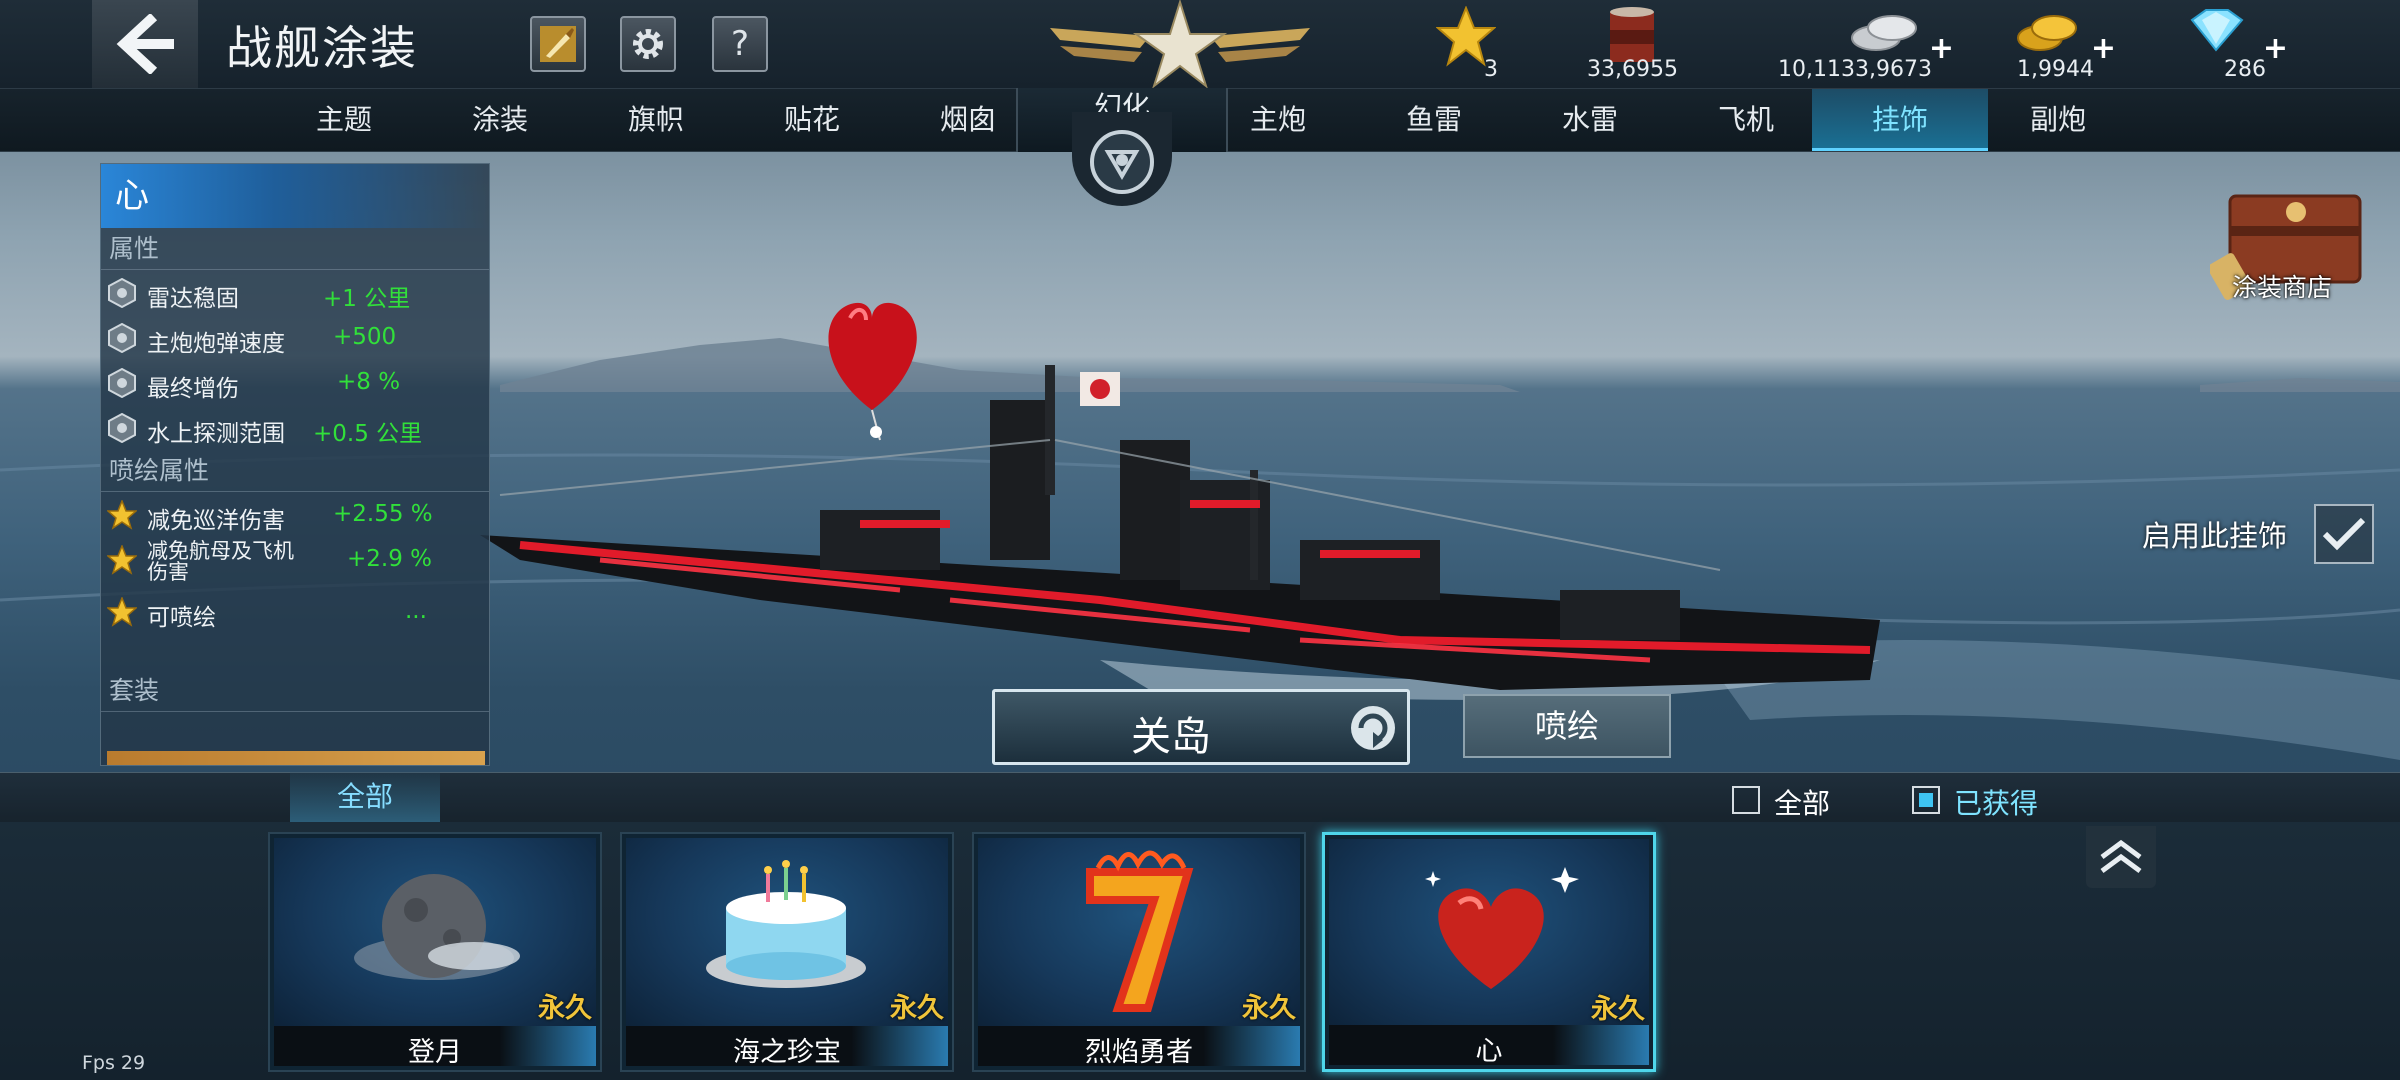 The image size is (2400, 1080). What do you see at coordinates (295, 196) in the screenshot?
I see `accessory-name: 心` at bounding box center [295, 196].